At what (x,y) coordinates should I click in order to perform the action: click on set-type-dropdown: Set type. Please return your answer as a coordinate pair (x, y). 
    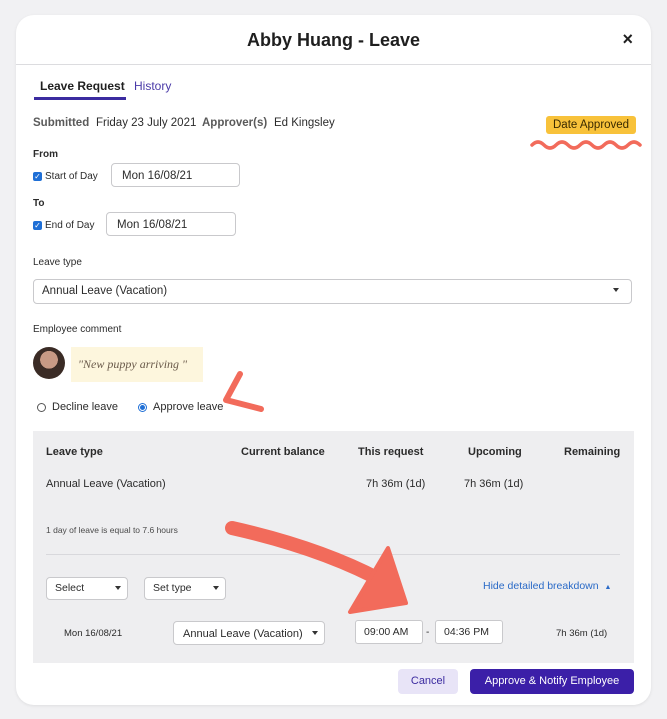
    Looking at the image, I should click on (185, 588).